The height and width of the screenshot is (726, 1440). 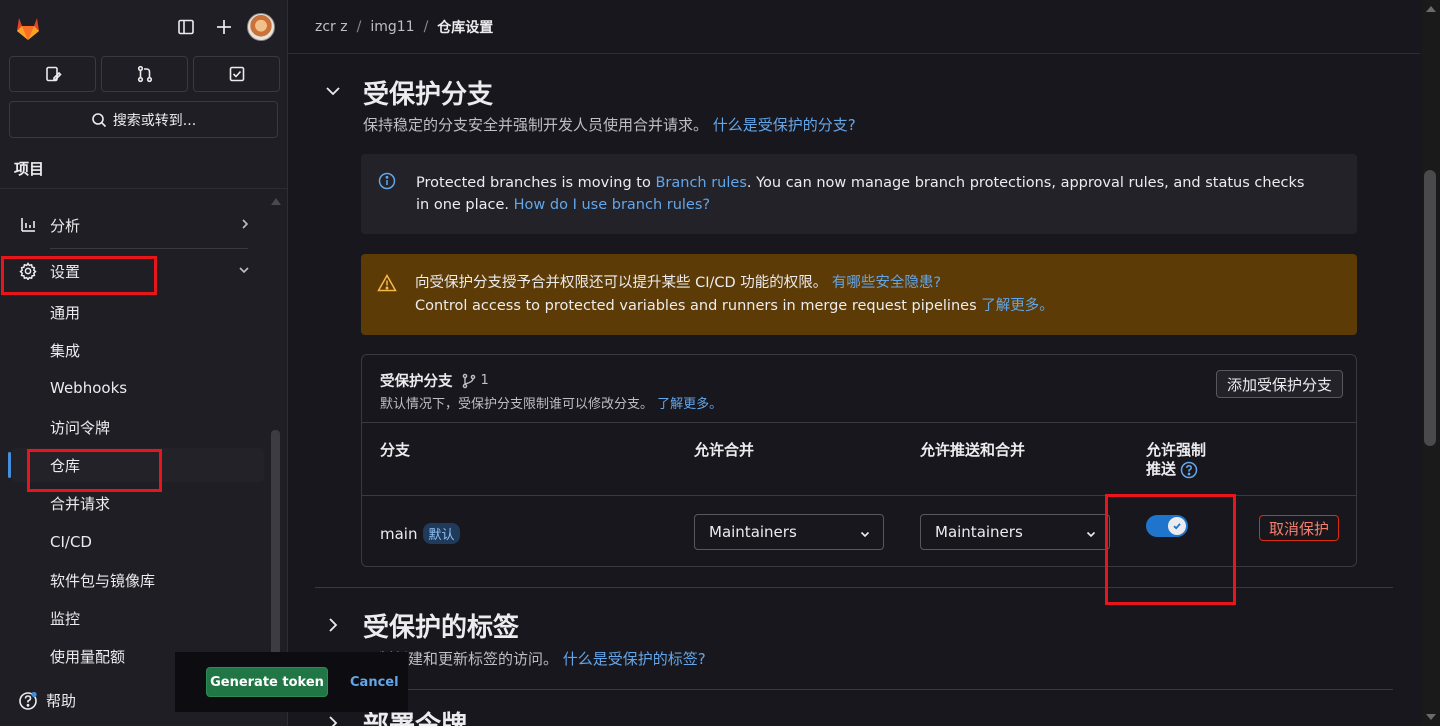 I want to click on user-avatar, so click(x=261, y=27).